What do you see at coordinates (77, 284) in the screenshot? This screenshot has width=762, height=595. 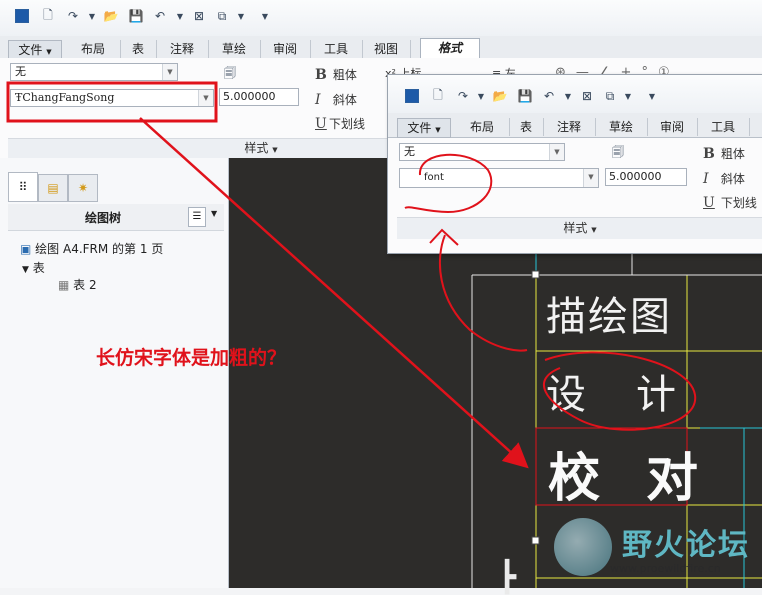 I see `tree-item-table-2: ▦ 表 2` at bounding box center [77, 284].